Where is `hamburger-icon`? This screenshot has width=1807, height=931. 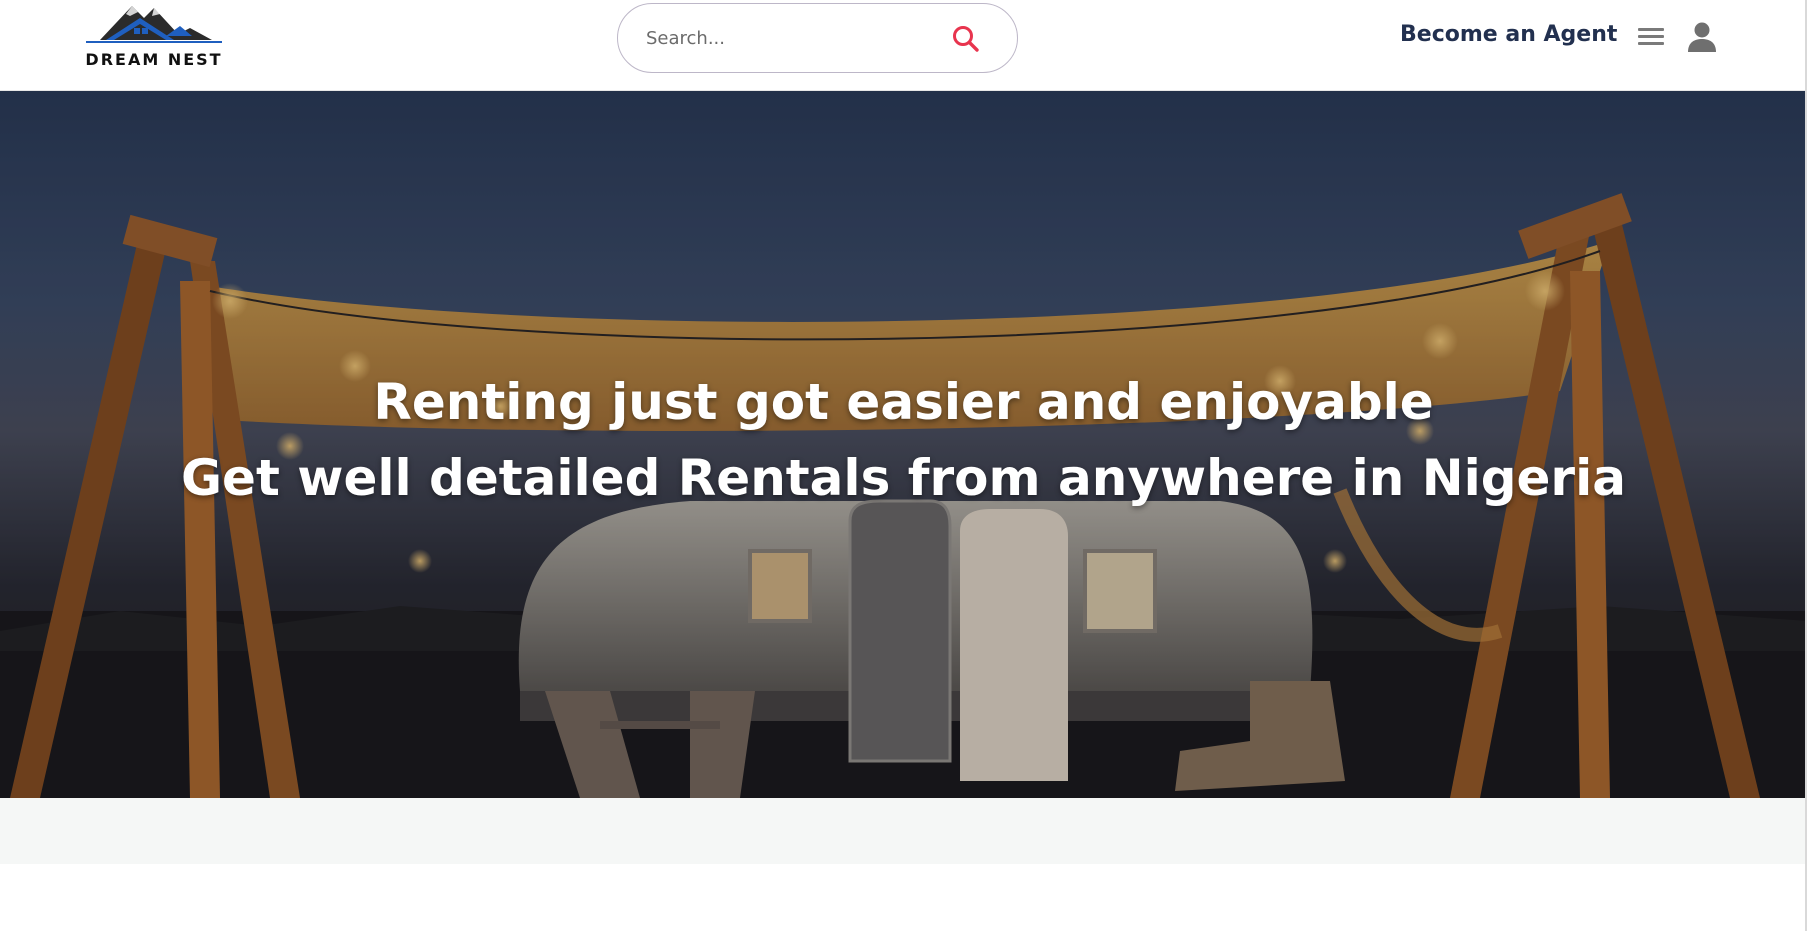 hamburger-icon is located at coordinates (1651, 36).